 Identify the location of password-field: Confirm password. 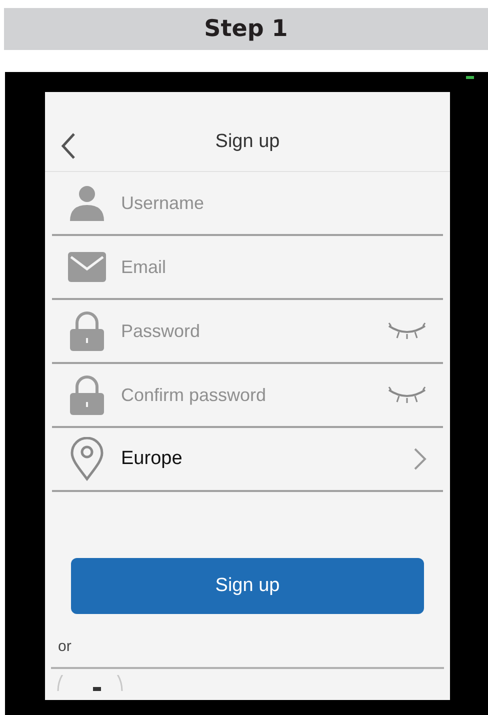
(254, 395).